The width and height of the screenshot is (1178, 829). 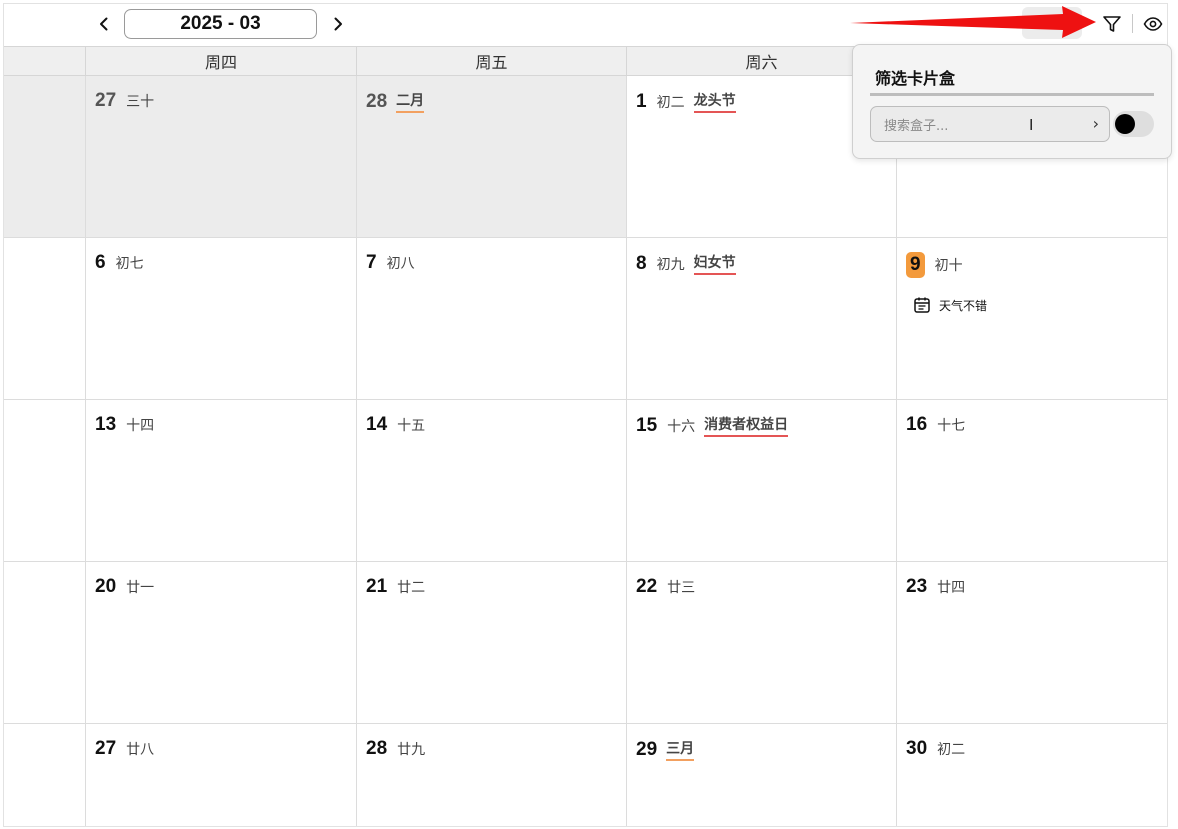 I want to click on chevron-right-icon, so click(x=338, y=24).